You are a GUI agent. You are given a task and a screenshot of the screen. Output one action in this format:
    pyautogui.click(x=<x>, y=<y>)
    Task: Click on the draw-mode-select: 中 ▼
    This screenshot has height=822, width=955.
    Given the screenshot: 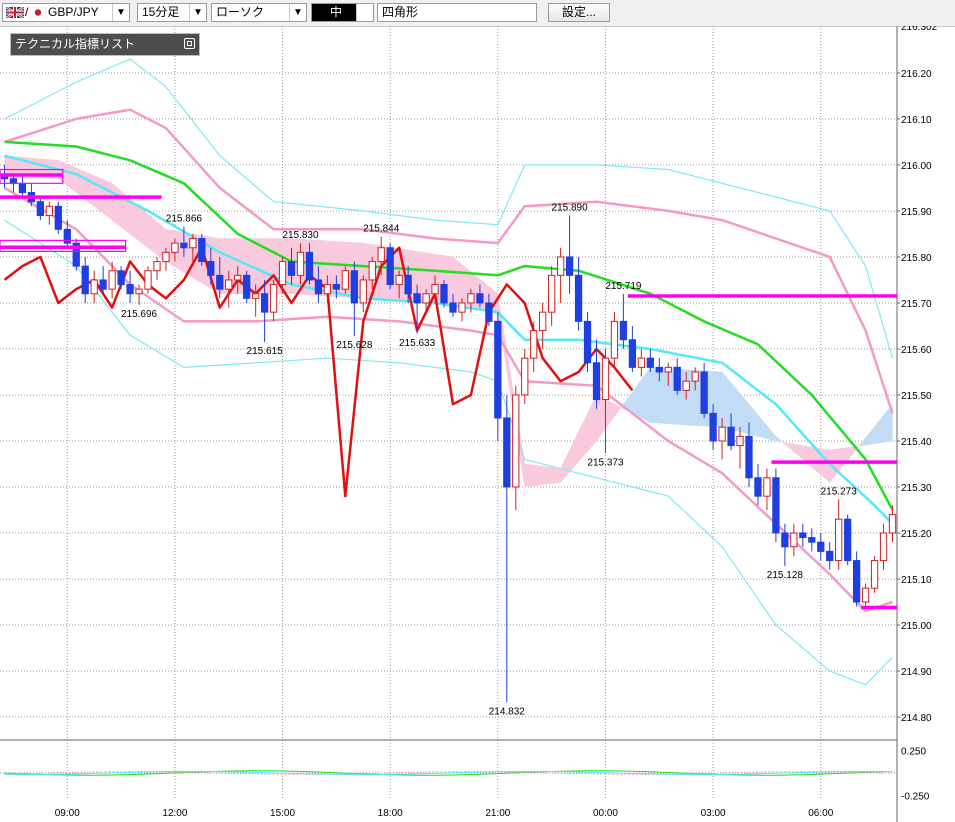 What is the action you would take?
    pyautogui.click(x=342, y=12)
    